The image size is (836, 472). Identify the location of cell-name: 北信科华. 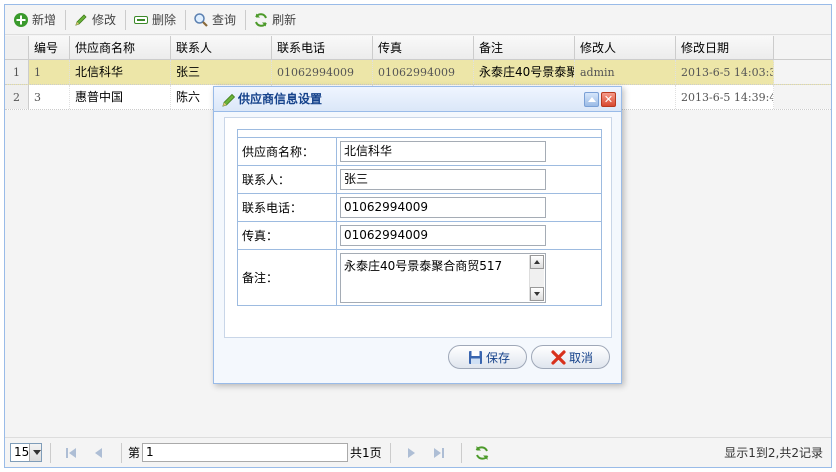
(120, 72).